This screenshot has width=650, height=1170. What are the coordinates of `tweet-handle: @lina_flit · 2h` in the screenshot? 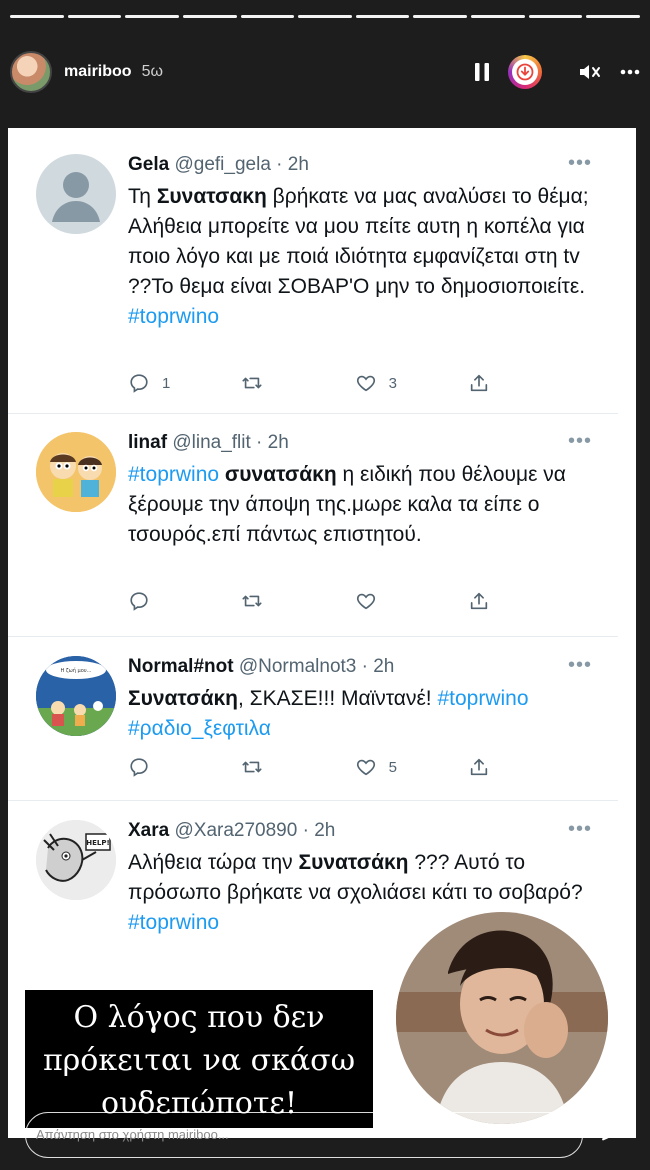 It's located at (230, 442).